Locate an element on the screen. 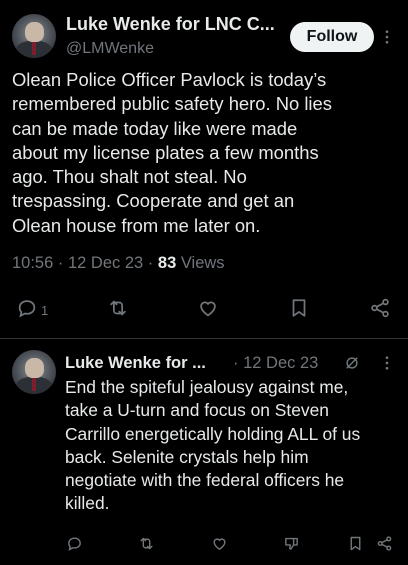  tweet-date: · 12 Dec 23 is located at coordinates (275, 363).